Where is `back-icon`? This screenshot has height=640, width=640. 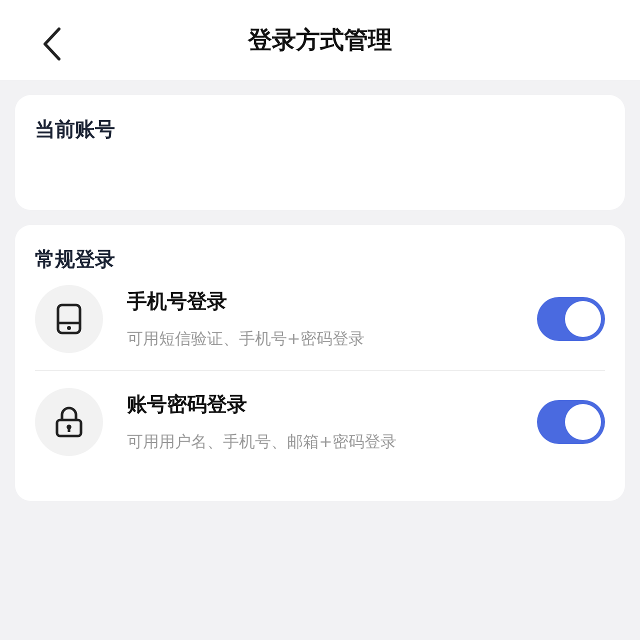
back-icon is located at coordinates (52, 44).